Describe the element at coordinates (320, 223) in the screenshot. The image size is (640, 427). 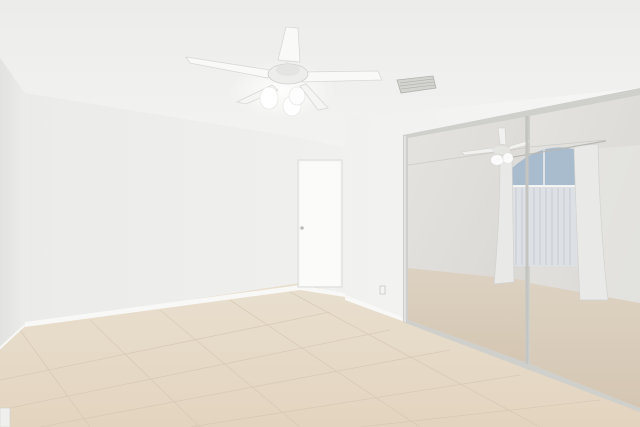
I see `interior-door` at that location.